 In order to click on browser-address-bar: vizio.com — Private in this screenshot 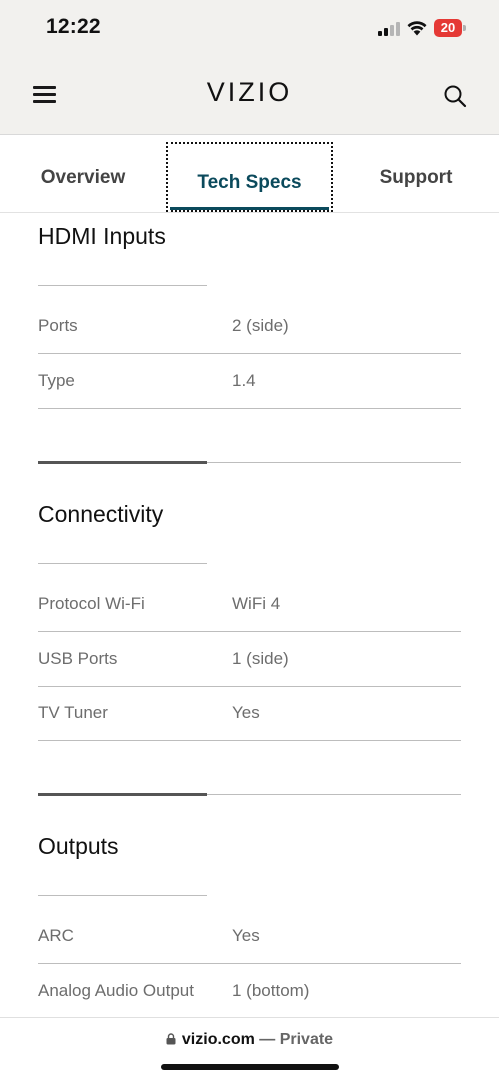, I will do `click(249, 1048)`.